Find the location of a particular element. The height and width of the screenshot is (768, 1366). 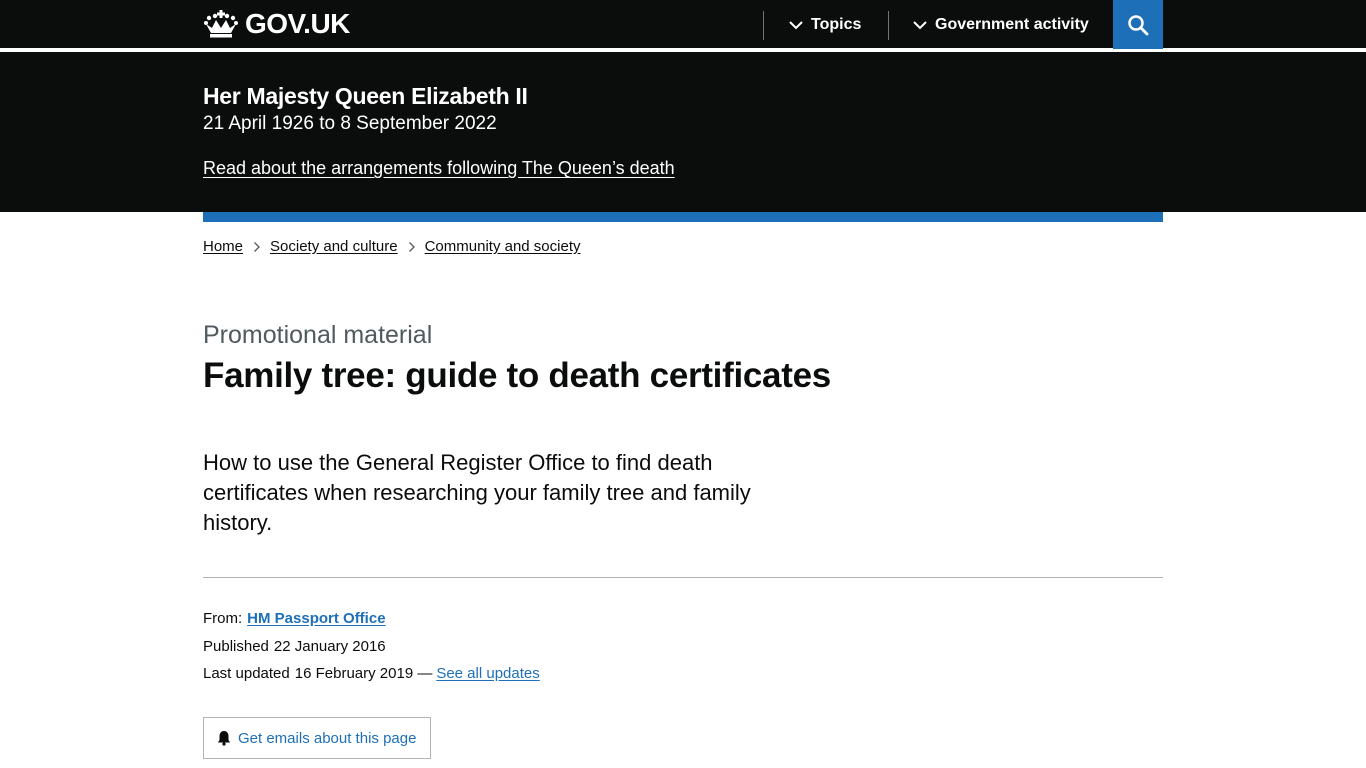

published-label: Published is located at coordinates (236, 646).